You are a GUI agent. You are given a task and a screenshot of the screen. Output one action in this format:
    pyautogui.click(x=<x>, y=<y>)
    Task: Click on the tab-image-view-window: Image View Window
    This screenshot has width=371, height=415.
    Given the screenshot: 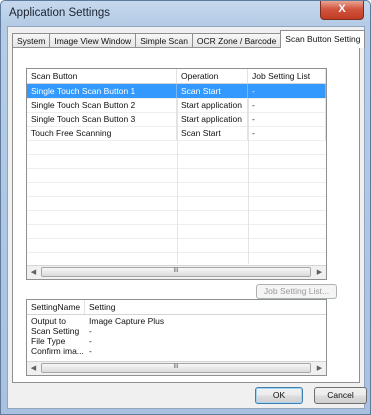 What is the action you would take?
    pyautogui.click(x=93, y=40)
    